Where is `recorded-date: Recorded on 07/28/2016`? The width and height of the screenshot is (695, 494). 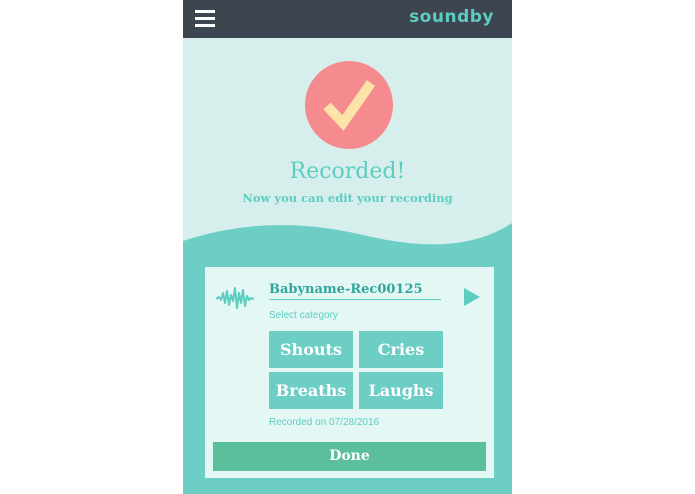
recorded-date: Recorded on 07/28/2016 is located at coordinates (324, 422).